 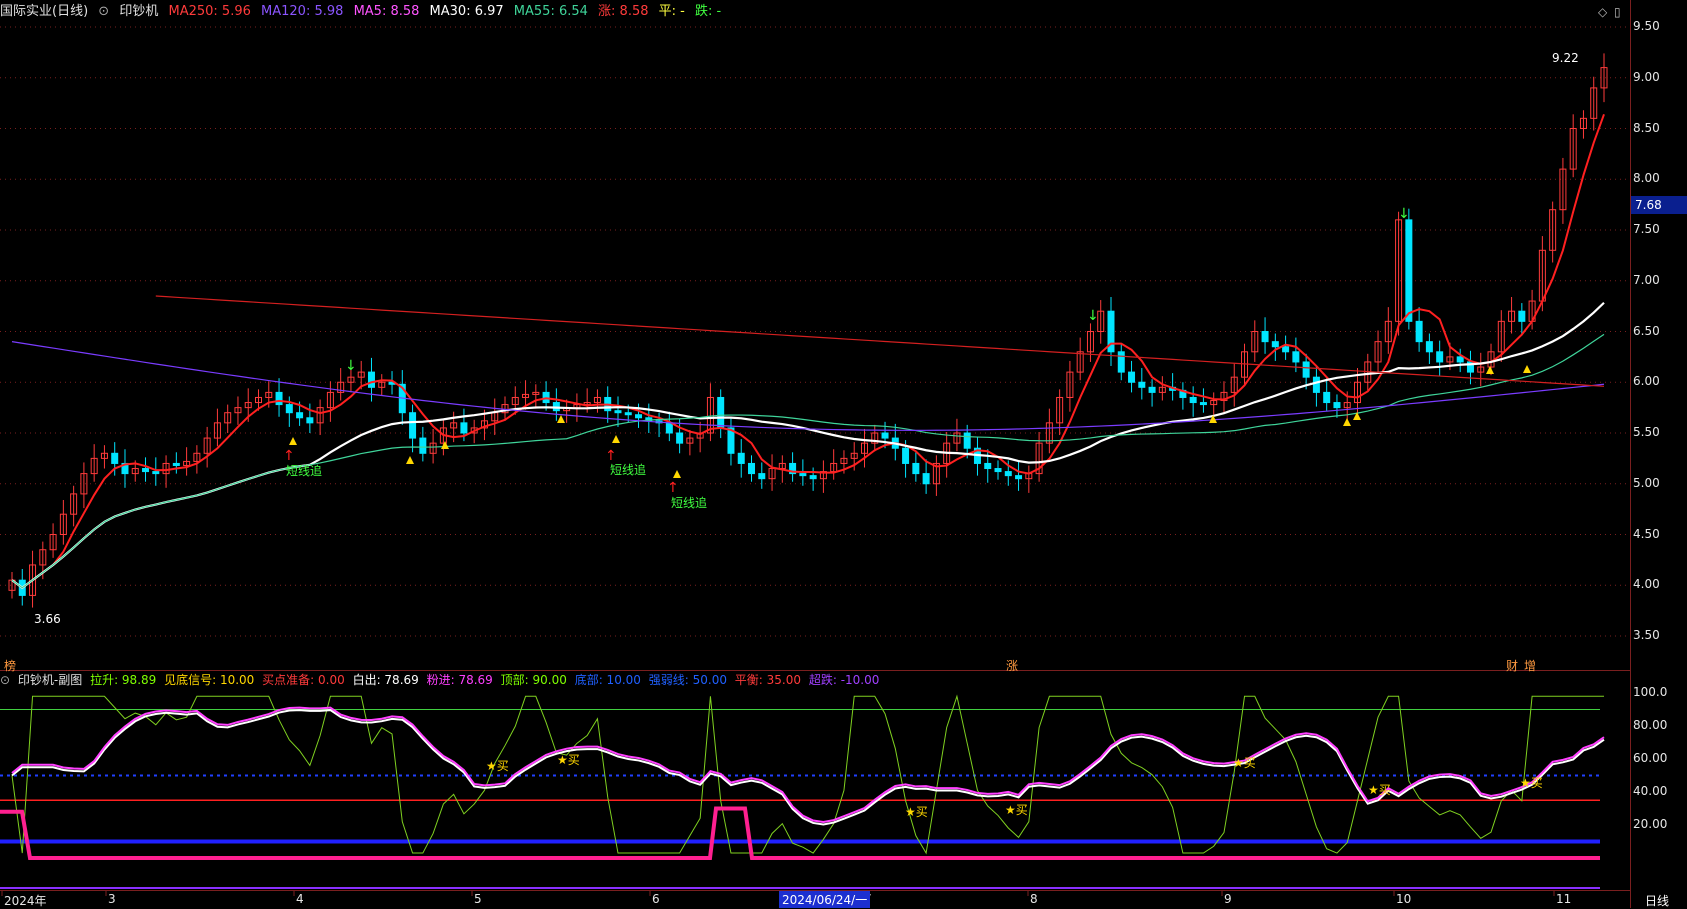 What do you see at coordinates (497, 766) in the screenshot?
I see `buy-label-1: ★买` at bounding box center [497, 766].